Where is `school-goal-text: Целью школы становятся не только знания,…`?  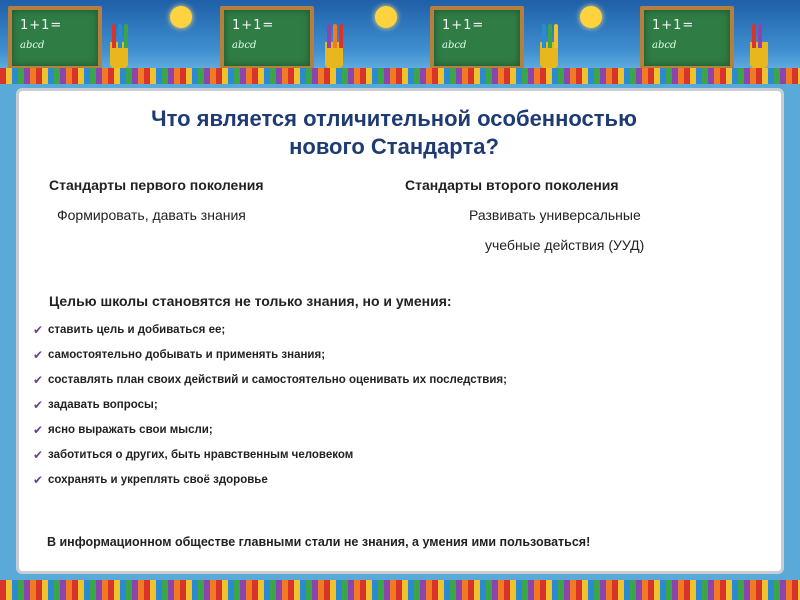
school-goal-text: Целью школы становятся не только знания,… is located at coordinates (250, 301).